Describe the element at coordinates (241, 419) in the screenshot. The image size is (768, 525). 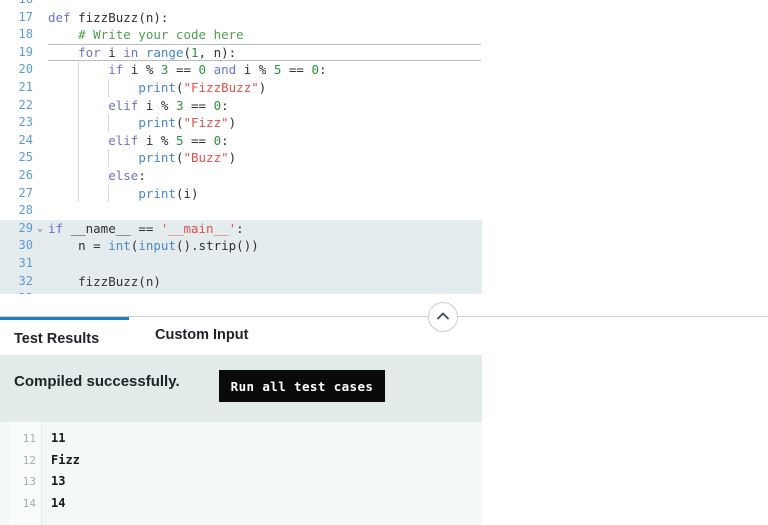
I see `output-top-strip` at that location.